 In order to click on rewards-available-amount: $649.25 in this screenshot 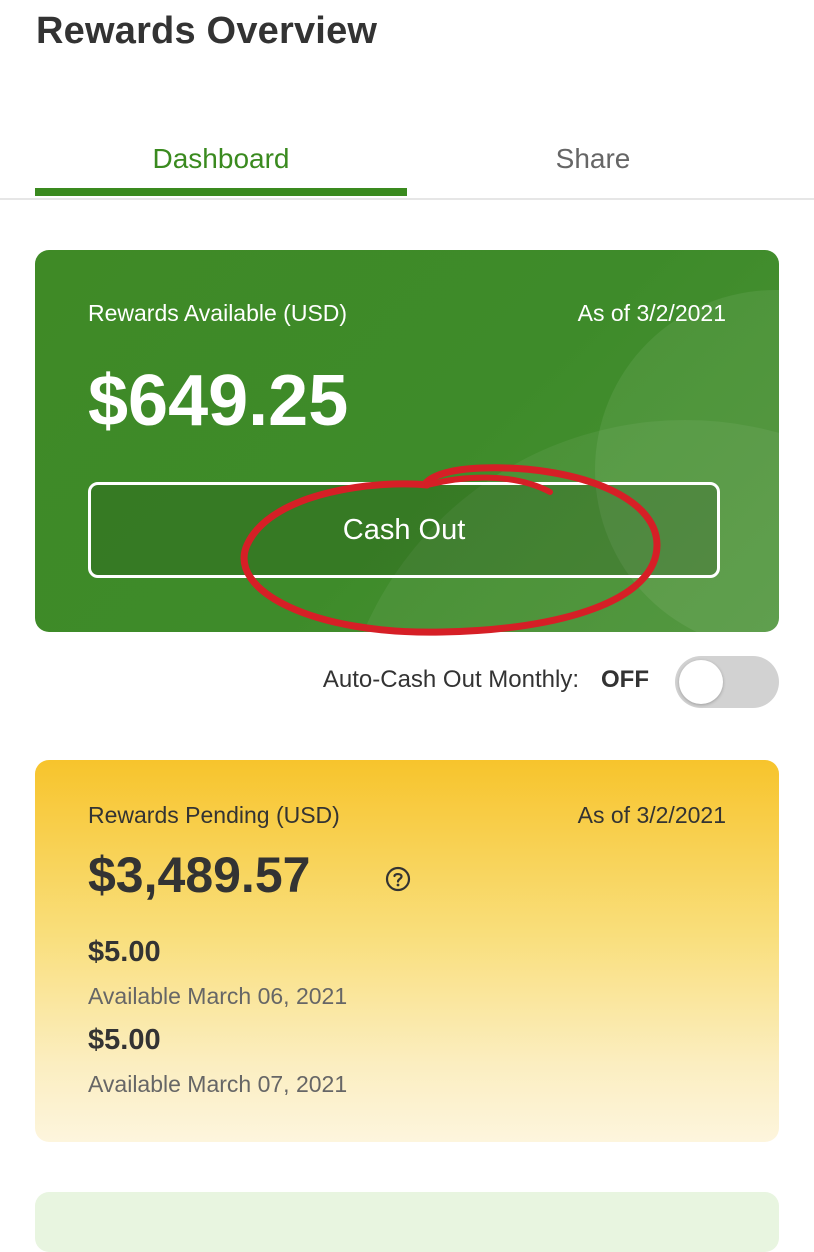, I will do `click(218, 401)`.